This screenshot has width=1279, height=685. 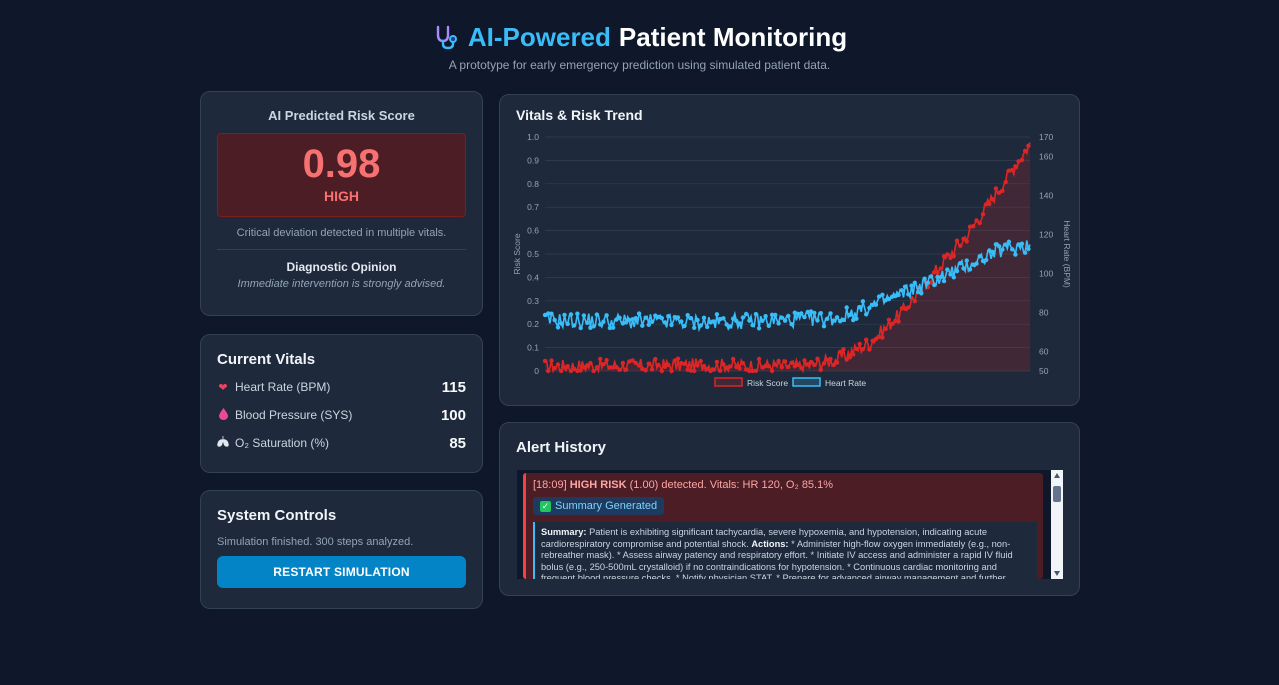 I want to click on vital-value: 115, so click(x=453, y=387).